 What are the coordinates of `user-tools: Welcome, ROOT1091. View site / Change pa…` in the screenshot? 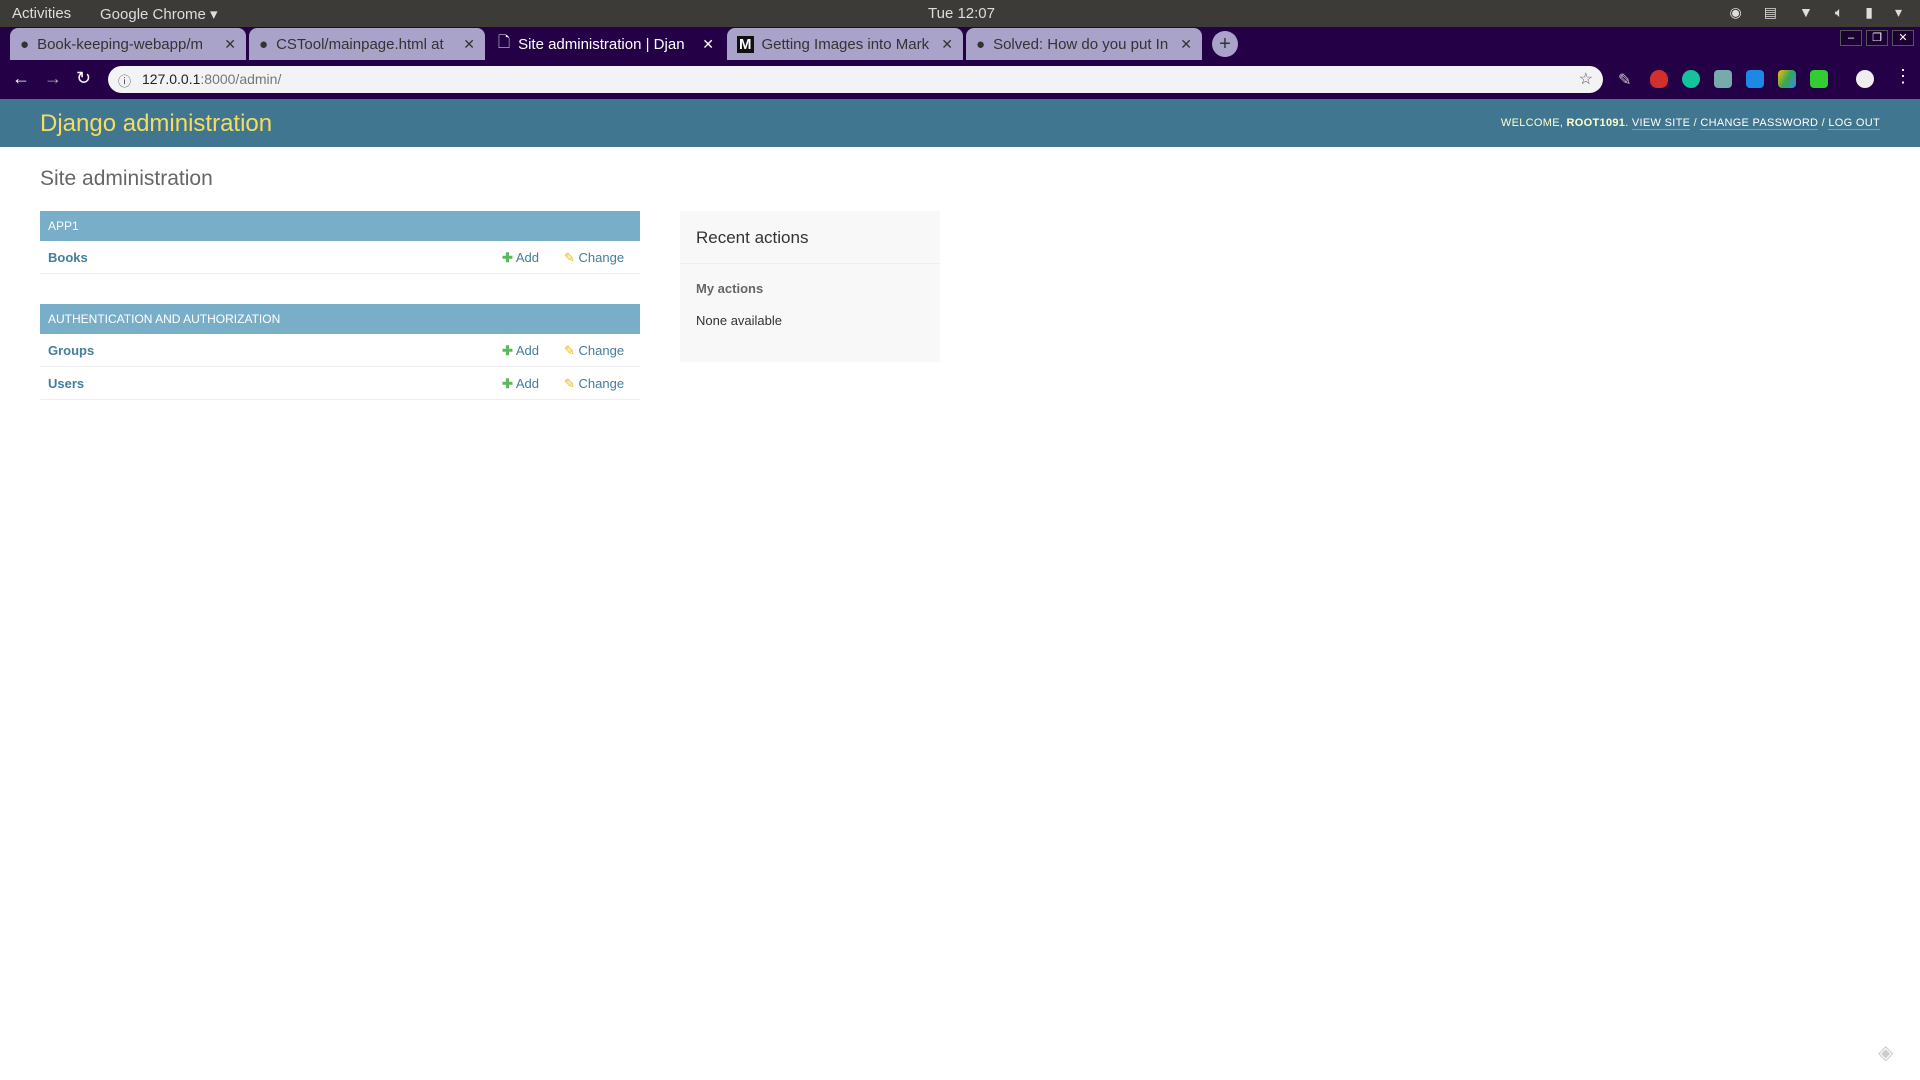 It's located at (1690, 123).